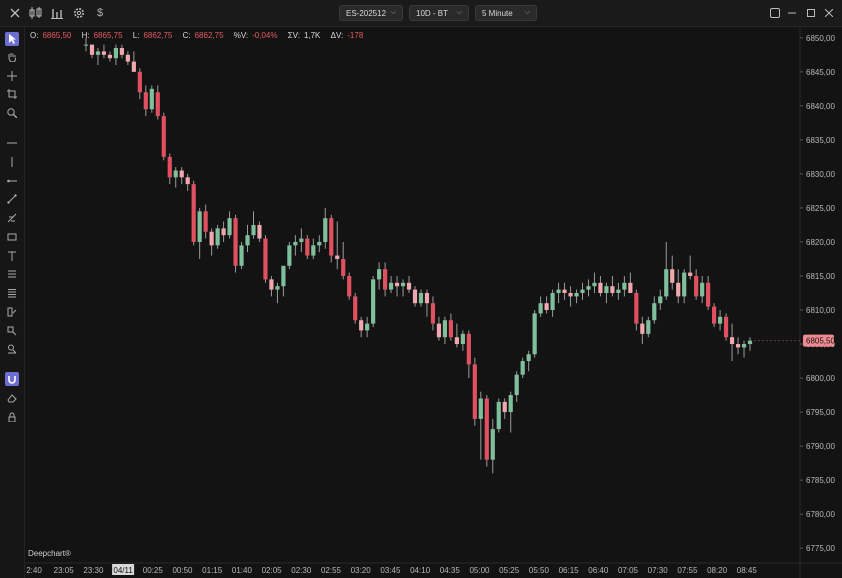  What do you see at coordinates (12, 113) in the screenshot?
I see `zoom-icon` at bounding box center [12, 113].